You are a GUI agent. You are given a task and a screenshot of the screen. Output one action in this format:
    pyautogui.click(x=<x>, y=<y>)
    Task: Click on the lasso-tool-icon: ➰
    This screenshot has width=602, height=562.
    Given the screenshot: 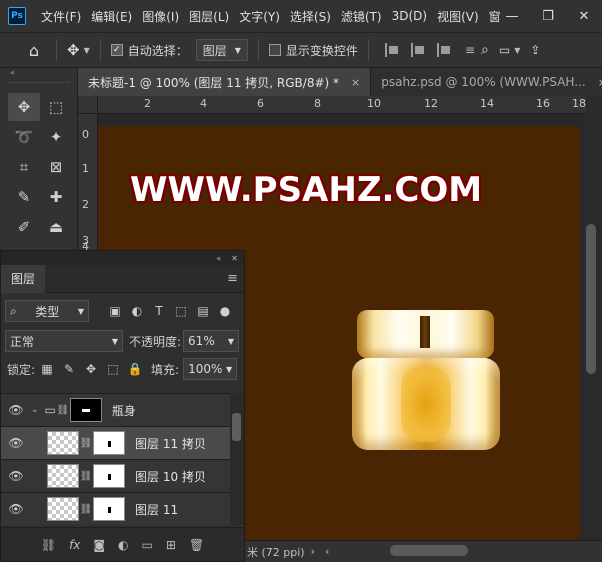 What is the action you would take?
    pyautogui.click(x=24, y=137)
    